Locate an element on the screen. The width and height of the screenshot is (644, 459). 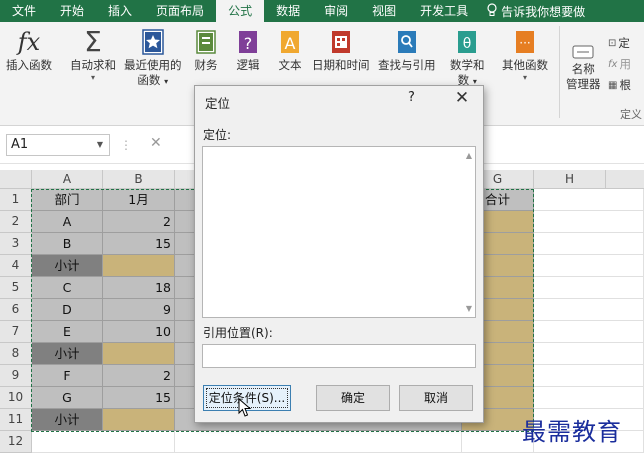
tab-formulas: 公式 is located at coordinates (240, 11).